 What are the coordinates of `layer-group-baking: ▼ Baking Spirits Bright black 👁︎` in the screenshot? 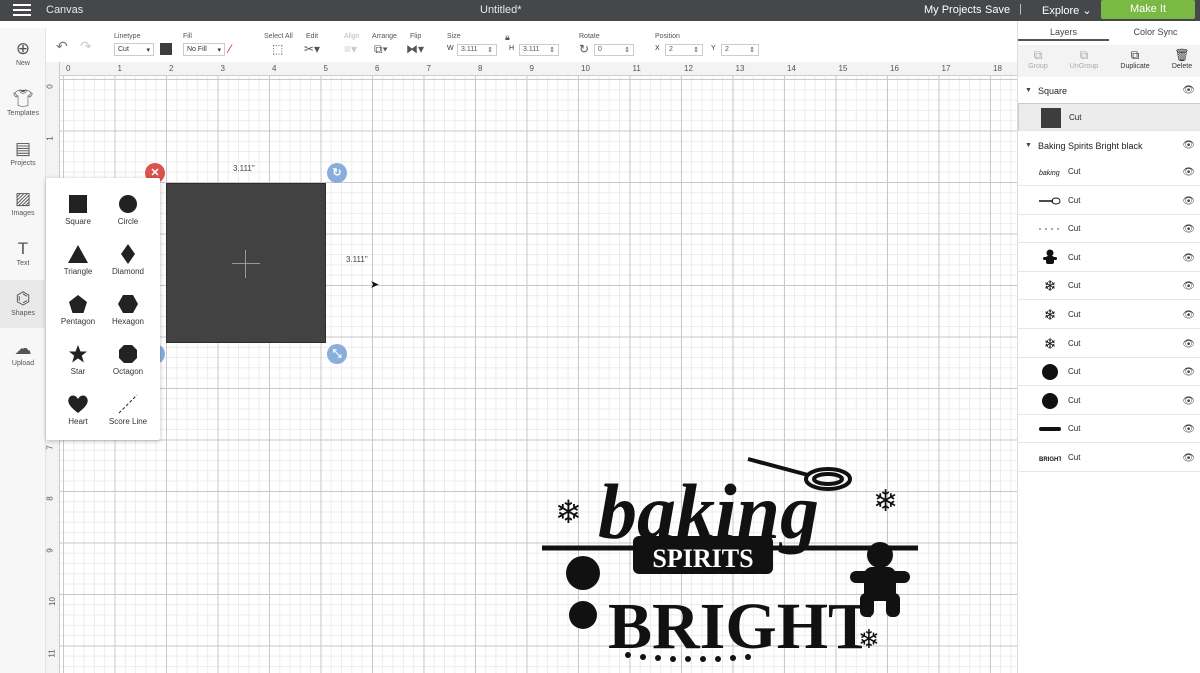 It's located at (1109, 148).